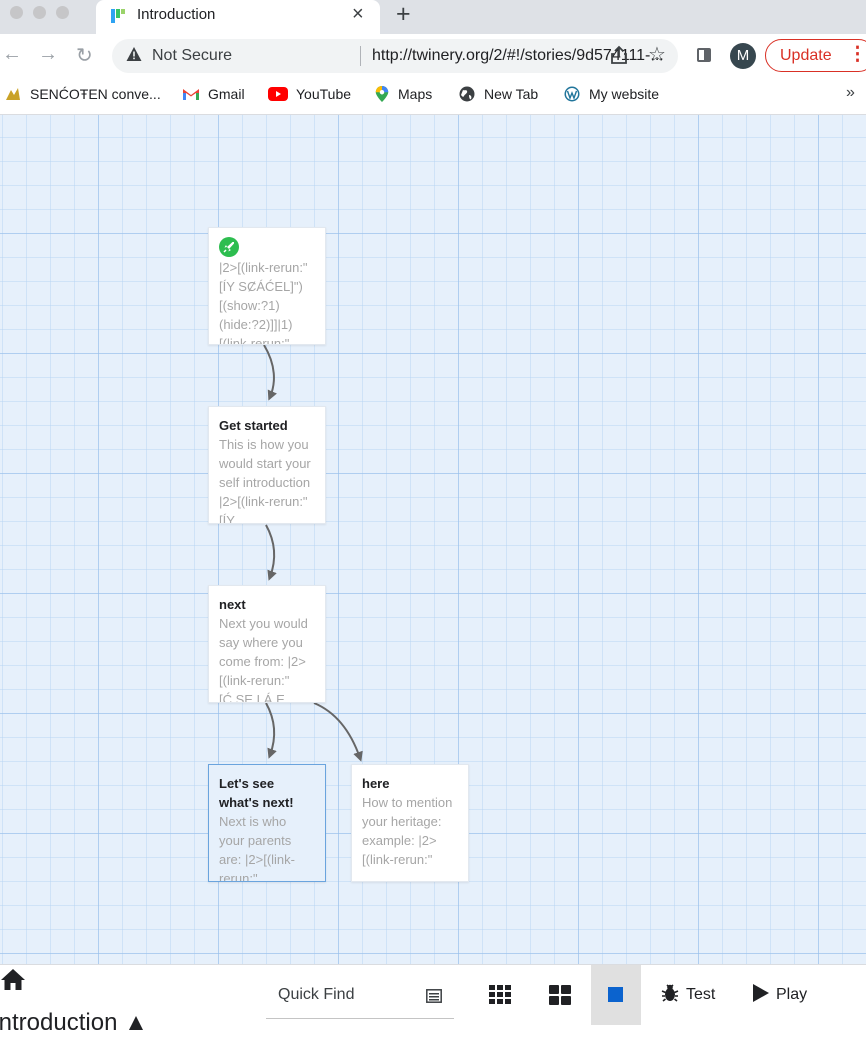  Describe the element at coordinates (857, 54) in the screenshot. I see `browser-menu-icon: ⋮` at that location.